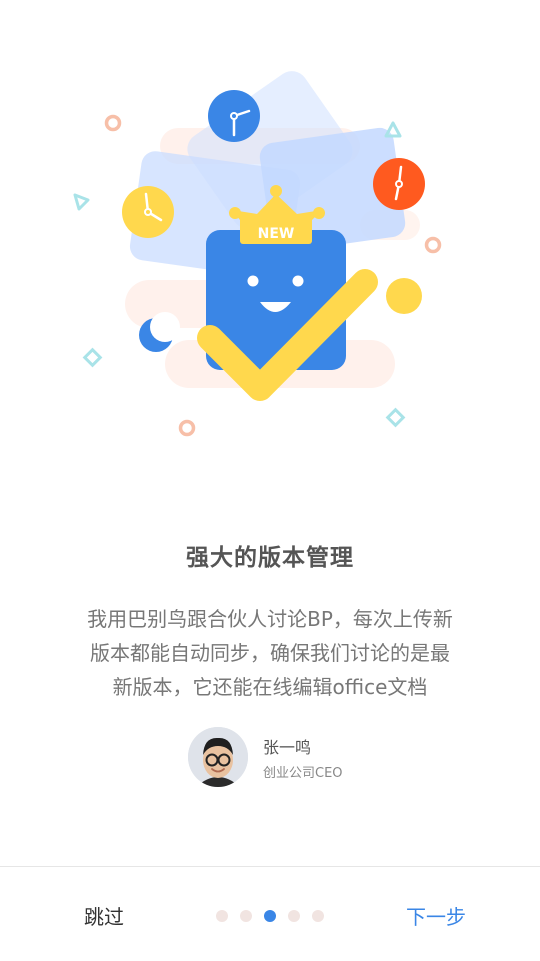 The width and height of the screenshot is (540, 961). What do you see at coordinates (276, 234) in the screenshot?
I see `new-badge-text: NEW` at bounding box center [276, 234].